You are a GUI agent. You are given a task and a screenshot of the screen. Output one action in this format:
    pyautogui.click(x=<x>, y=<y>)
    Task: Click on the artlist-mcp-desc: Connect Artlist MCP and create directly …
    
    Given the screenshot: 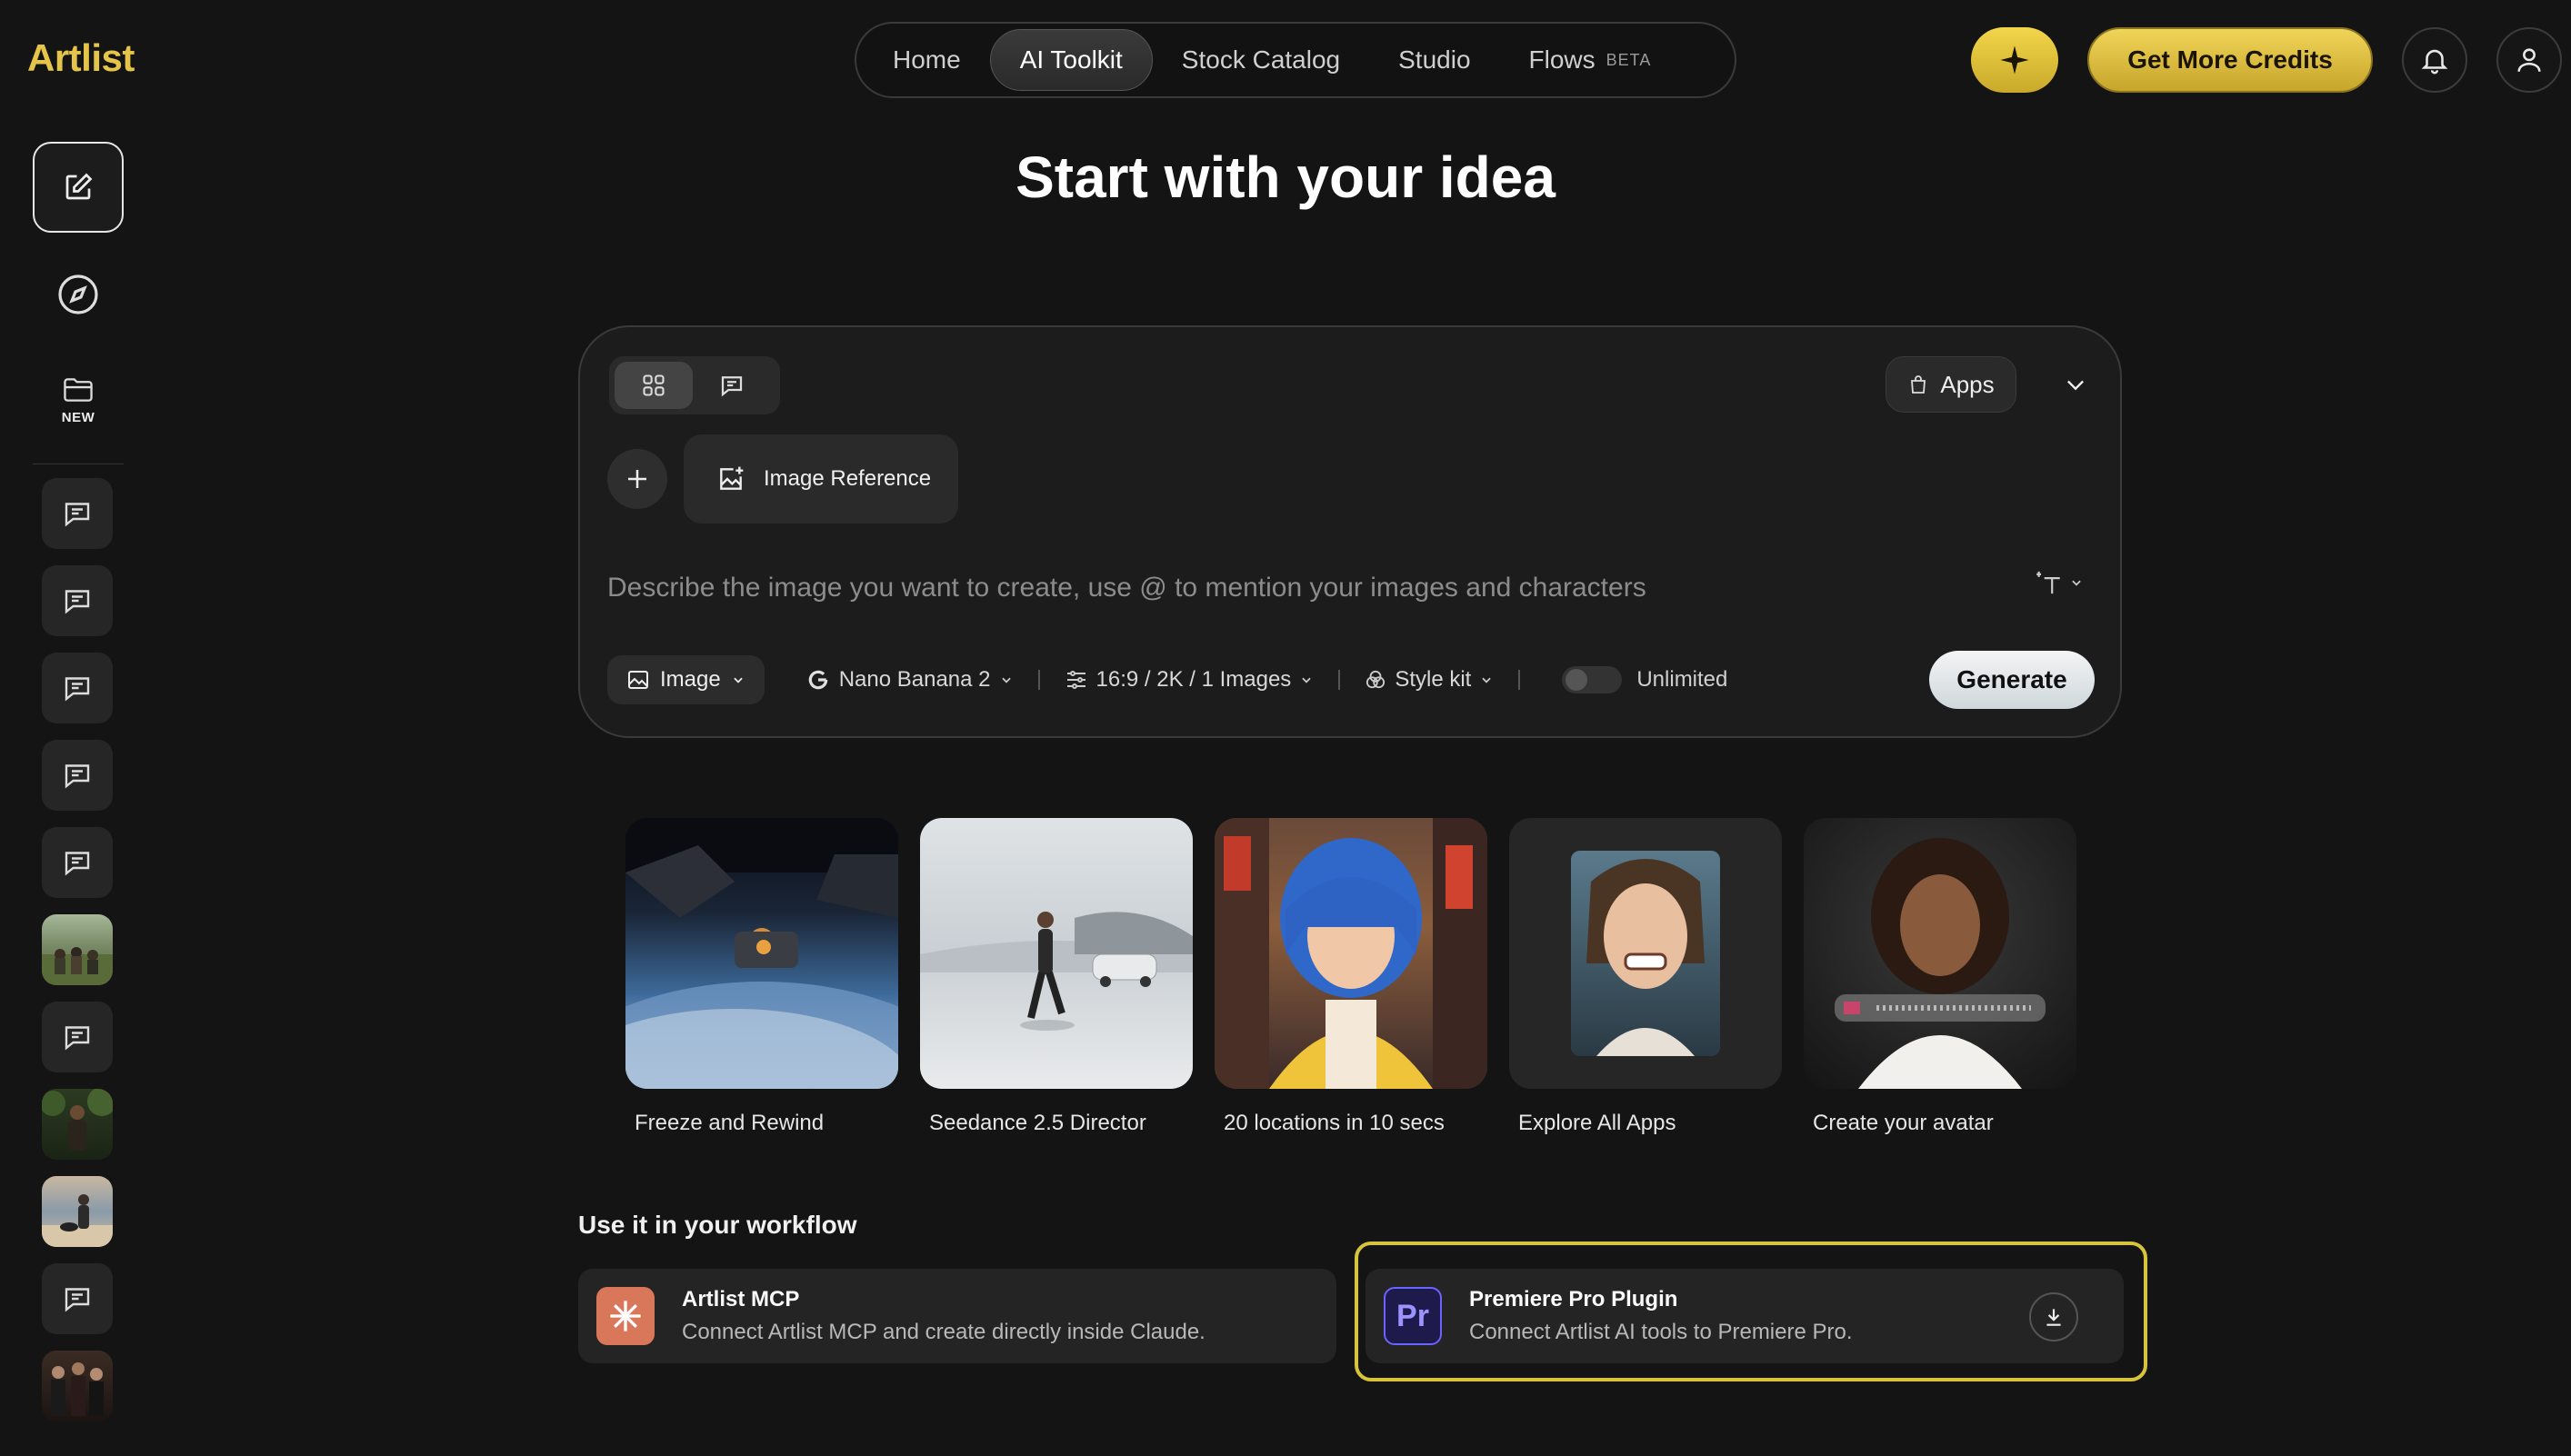 What is the action you would take?
    pyautogui.click(x=943, y=1332)
    